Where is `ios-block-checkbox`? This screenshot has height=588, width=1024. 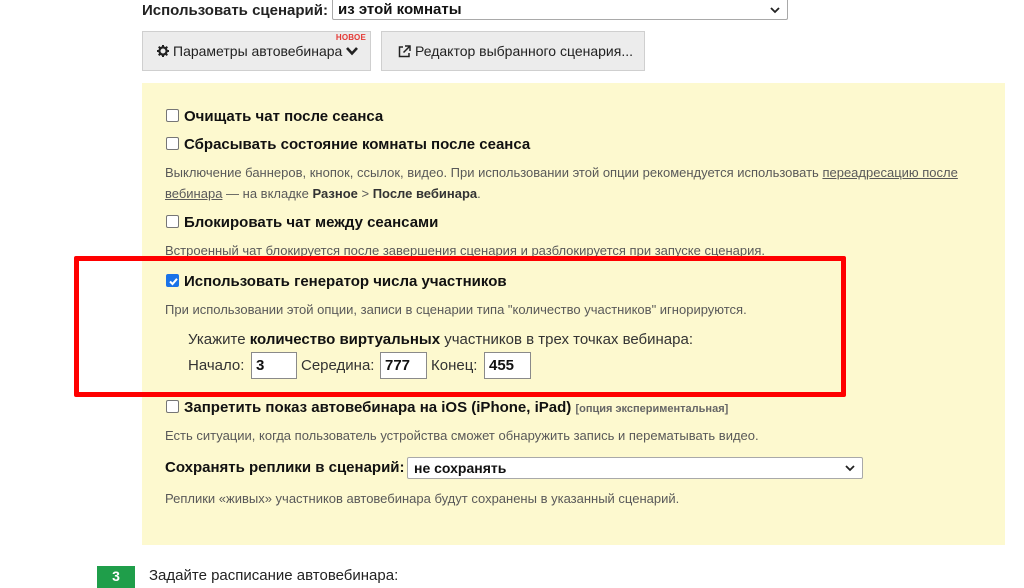
ios-block-checkbox is located at coordinates (172, 406).